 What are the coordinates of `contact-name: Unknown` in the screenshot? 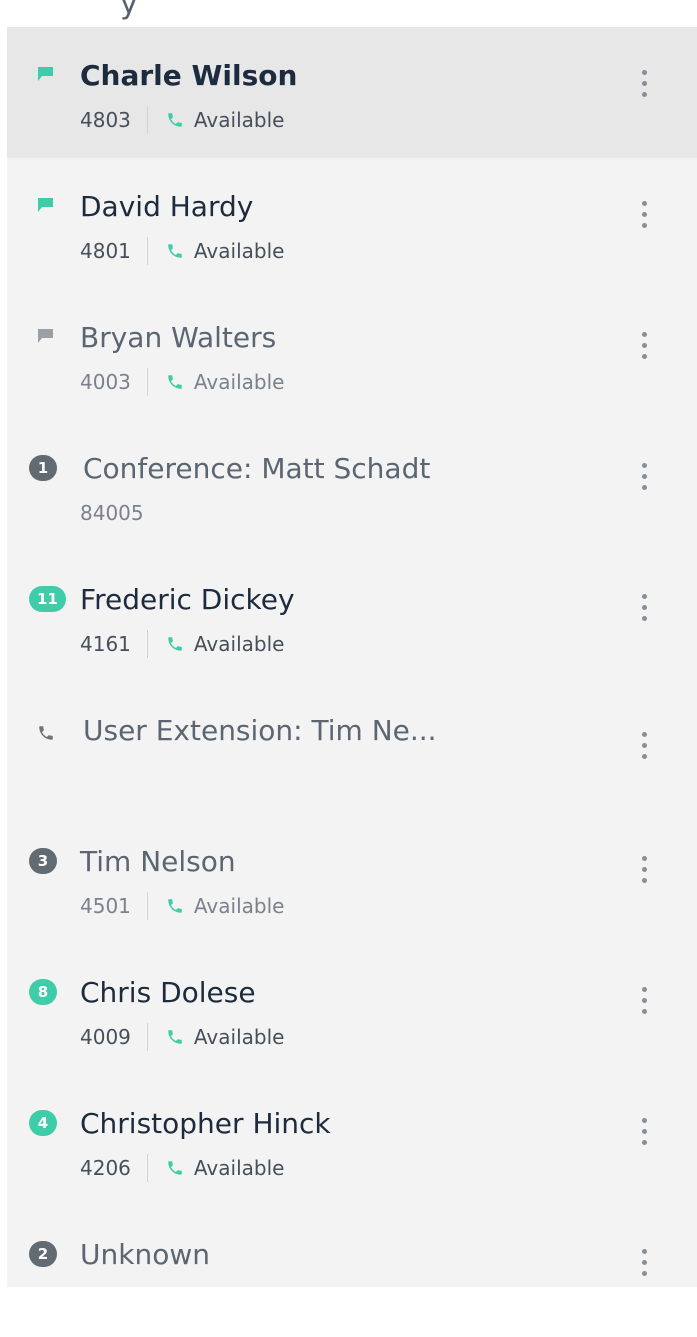 It's located at (145, 1254).